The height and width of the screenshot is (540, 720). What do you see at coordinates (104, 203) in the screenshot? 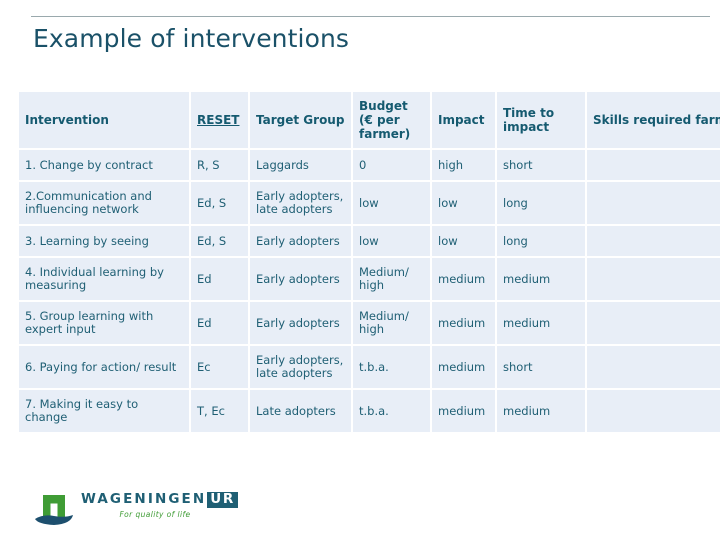
I see `cell-intervention: 2.Communication and influencing network` at bounding box center [104, 203].